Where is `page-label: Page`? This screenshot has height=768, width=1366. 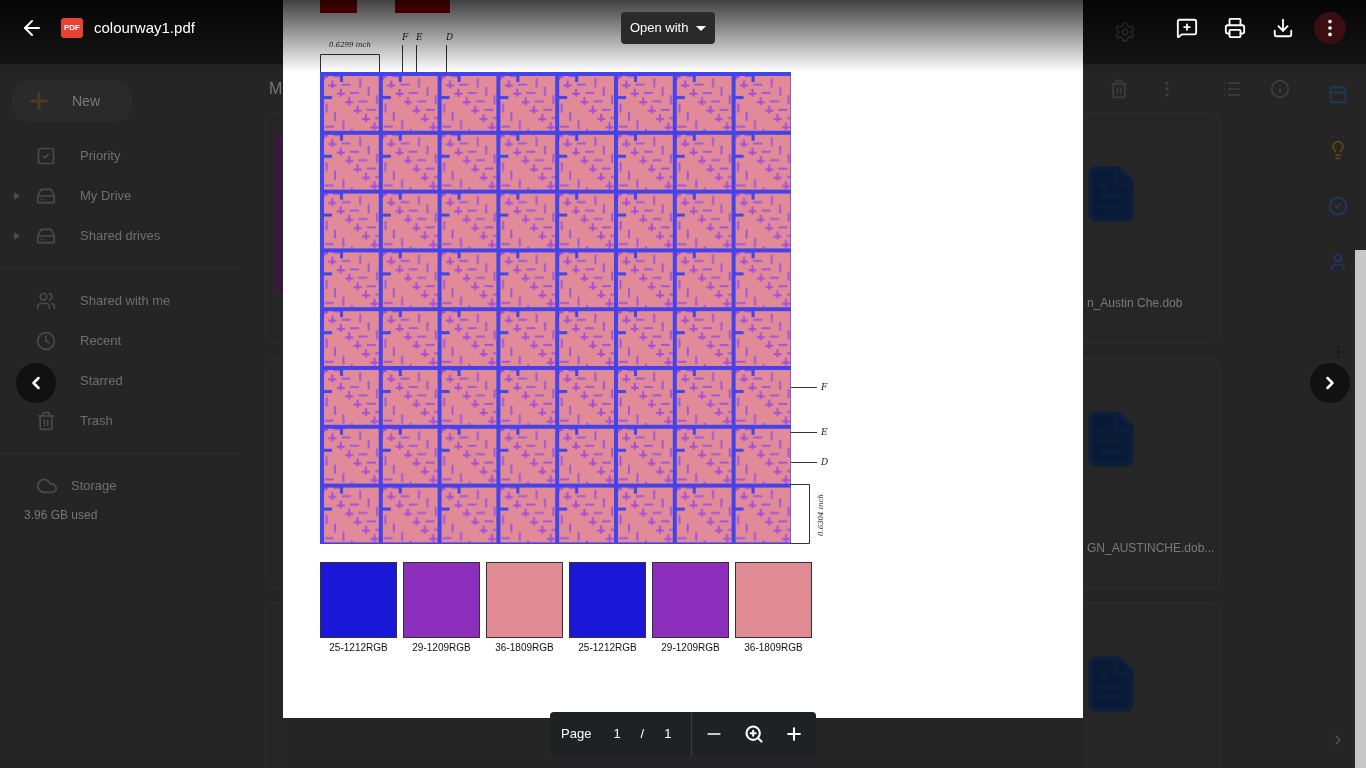
page-label: Page is located at coordinates (576, 734).